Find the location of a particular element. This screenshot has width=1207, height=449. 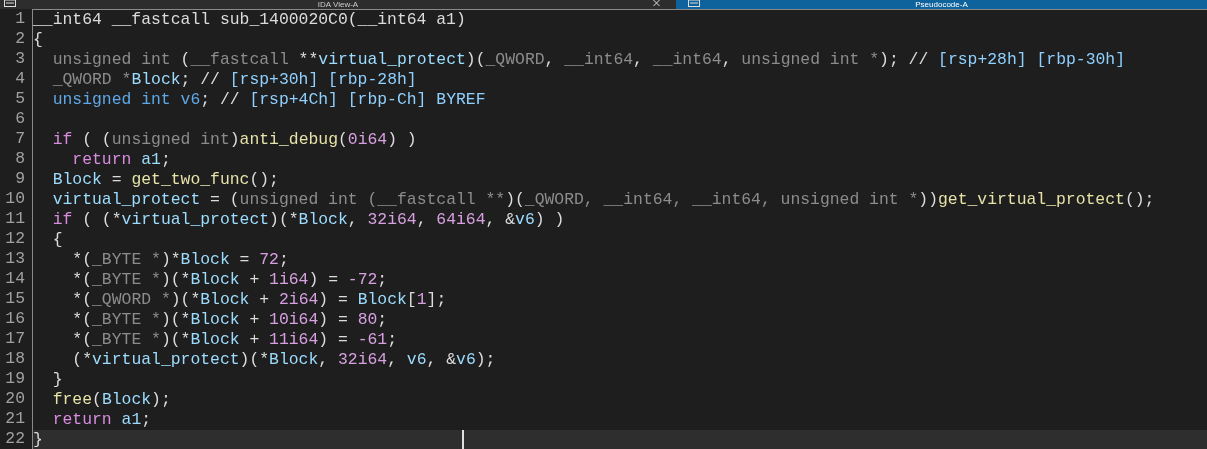

line-number: 22 is located at coordinates (15, 438).